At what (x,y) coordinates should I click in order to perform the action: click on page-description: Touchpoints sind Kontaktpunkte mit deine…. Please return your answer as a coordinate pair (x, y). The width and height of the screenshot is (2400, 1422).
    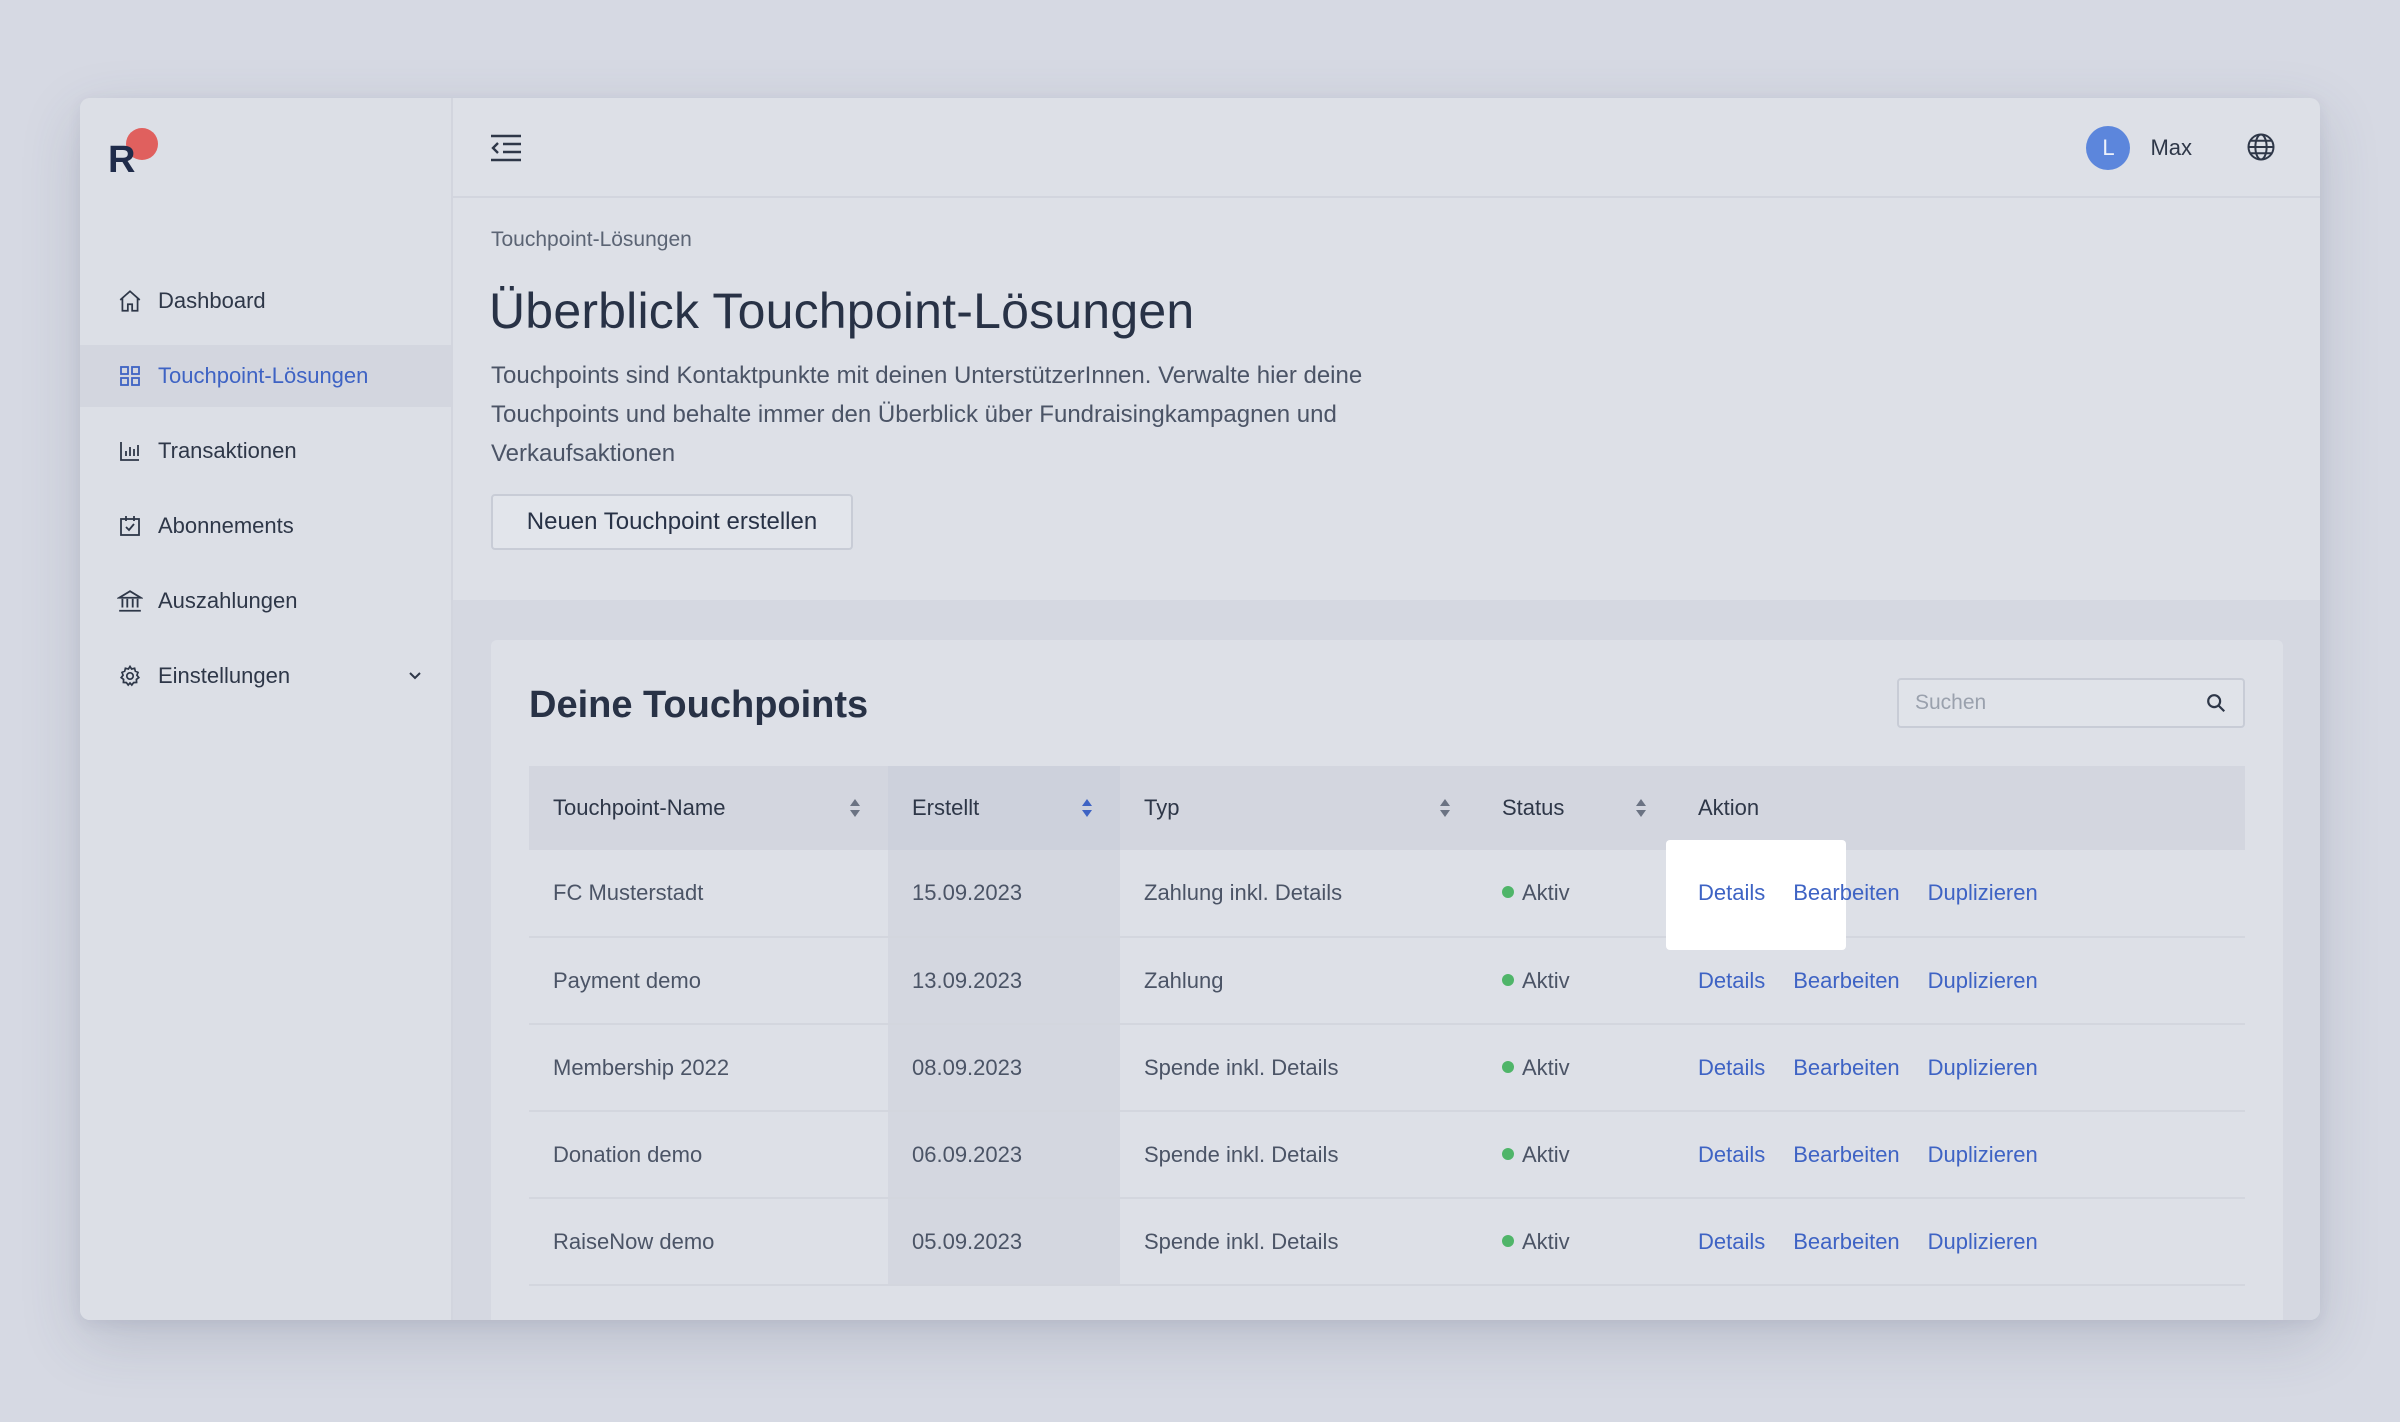
    Looking at the image, I should click on (927, 414).